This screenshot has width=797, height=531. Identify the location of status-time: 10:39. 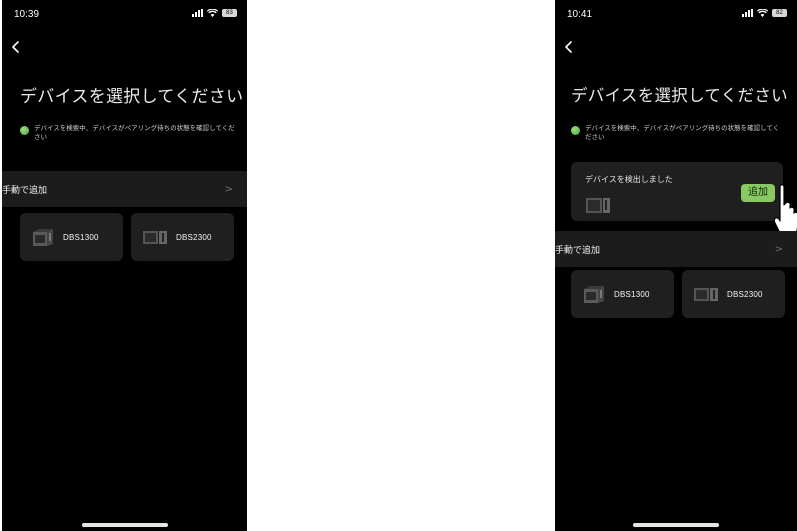
(27, 14).